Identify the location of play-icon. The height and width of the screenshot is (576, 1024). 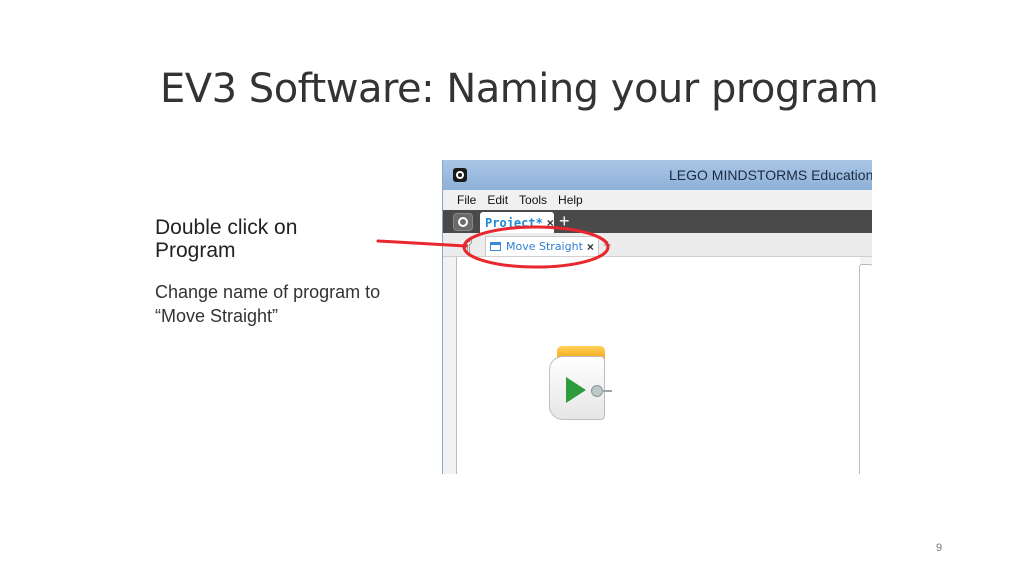
(576, 390).